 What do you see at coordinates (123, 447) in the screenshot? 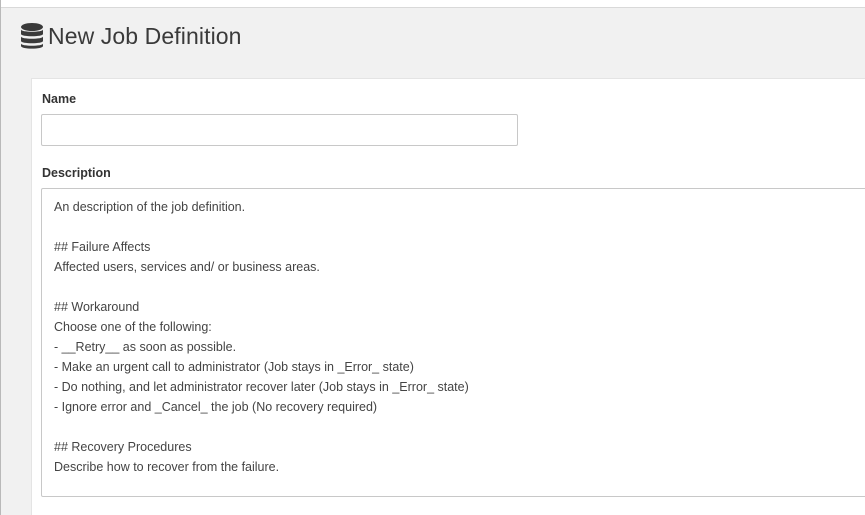
I see `description-line: ## Recovery Procedures` at bounding box center [123, 447].